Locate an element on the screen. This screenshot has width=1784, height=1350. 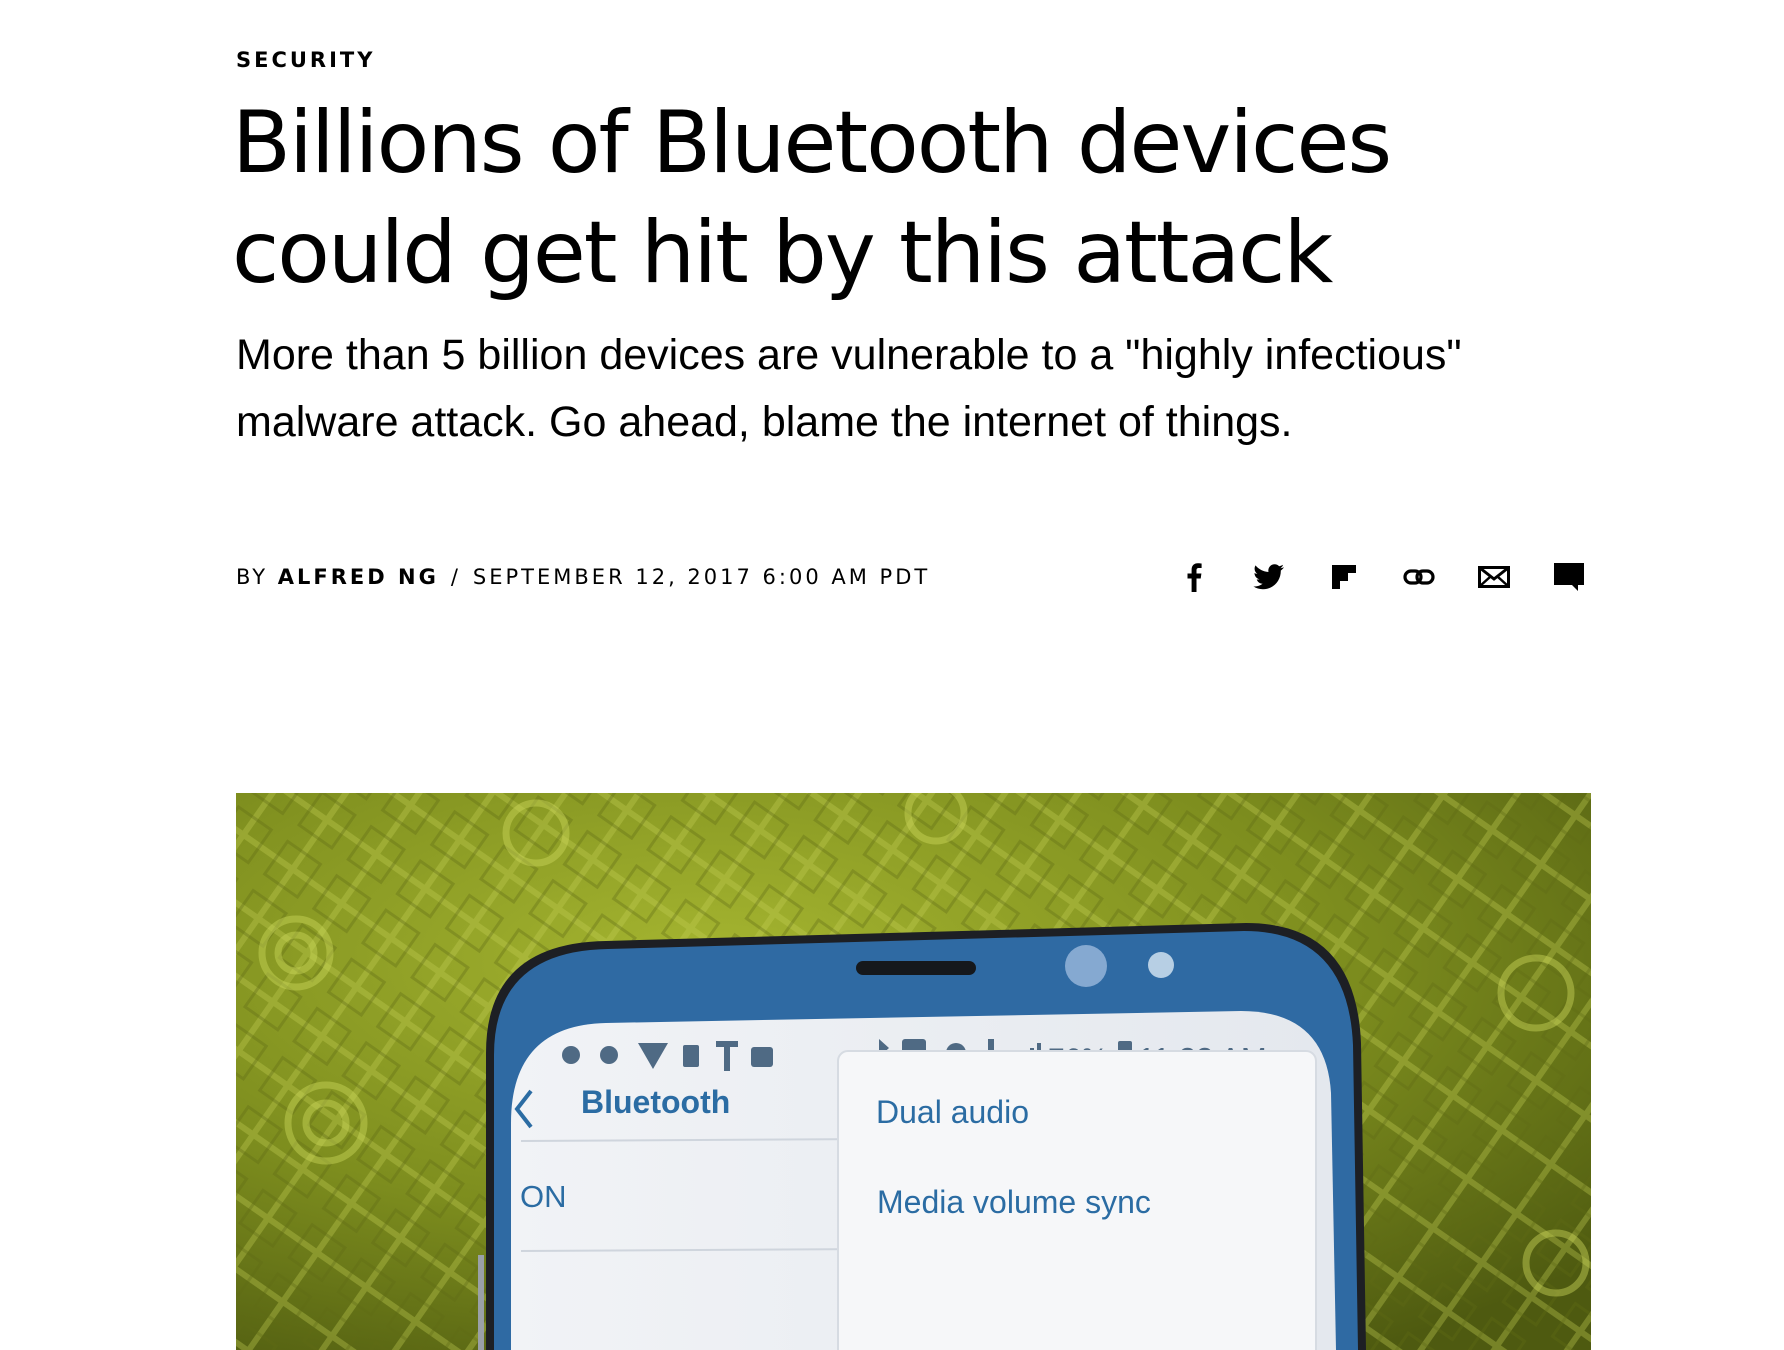
copy-link-button is located at coordinates (1418, 577).